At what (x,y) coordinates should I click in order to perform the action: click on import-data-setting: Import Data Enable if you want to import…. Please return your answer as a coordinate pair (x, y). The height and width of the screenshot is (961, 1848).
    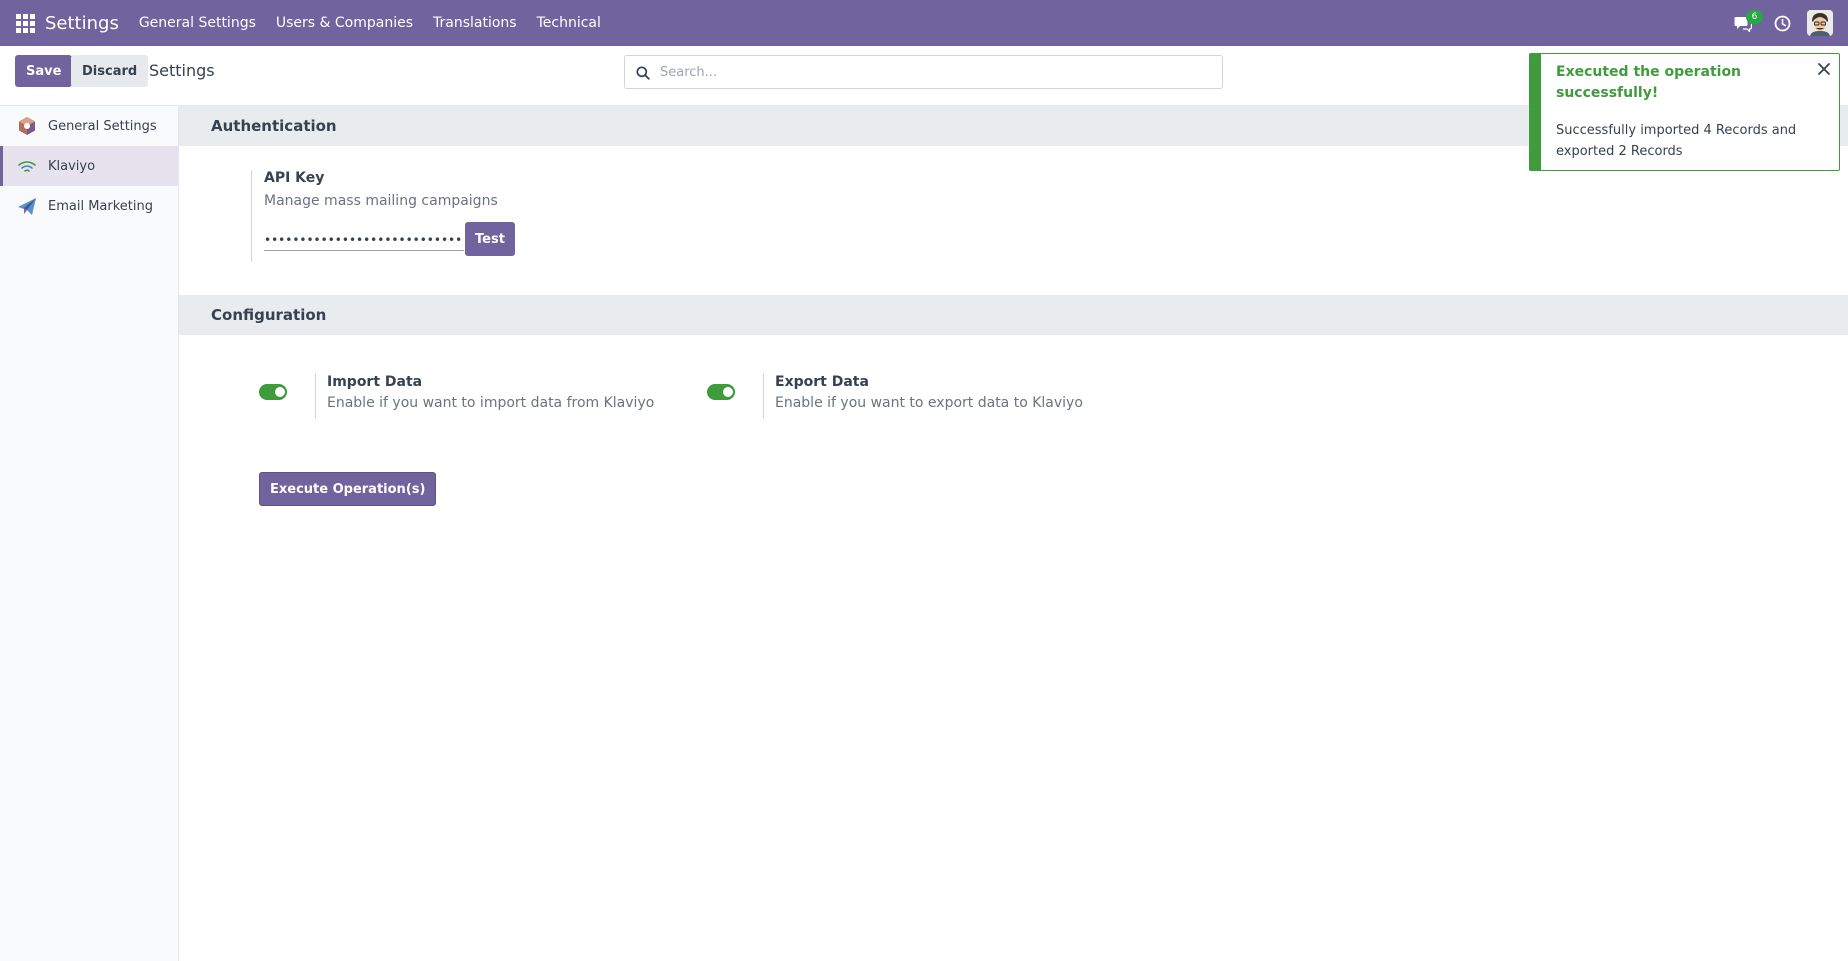
    Looking at the image, I should click on (484, 396).